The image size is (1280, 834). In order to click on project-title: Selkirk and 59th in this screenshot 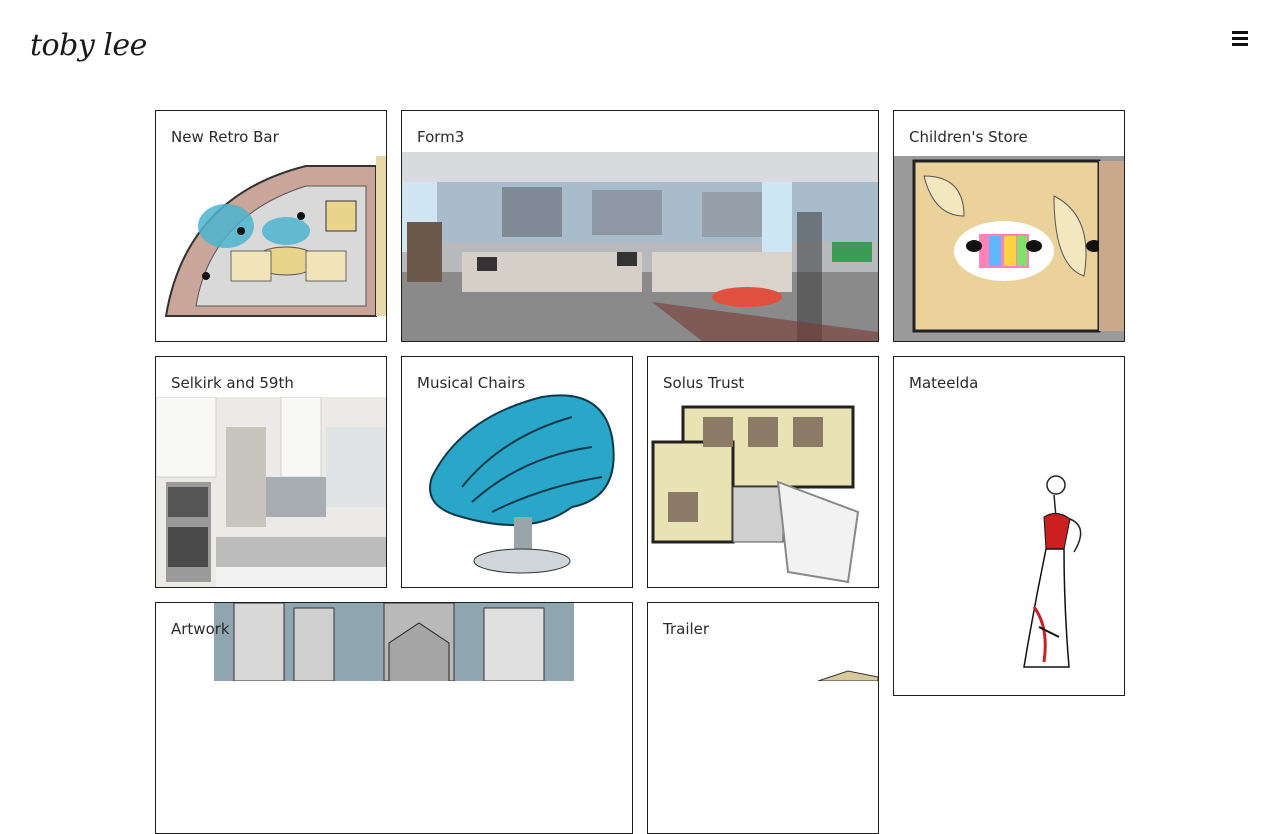, I will do `click(232, 383)`.